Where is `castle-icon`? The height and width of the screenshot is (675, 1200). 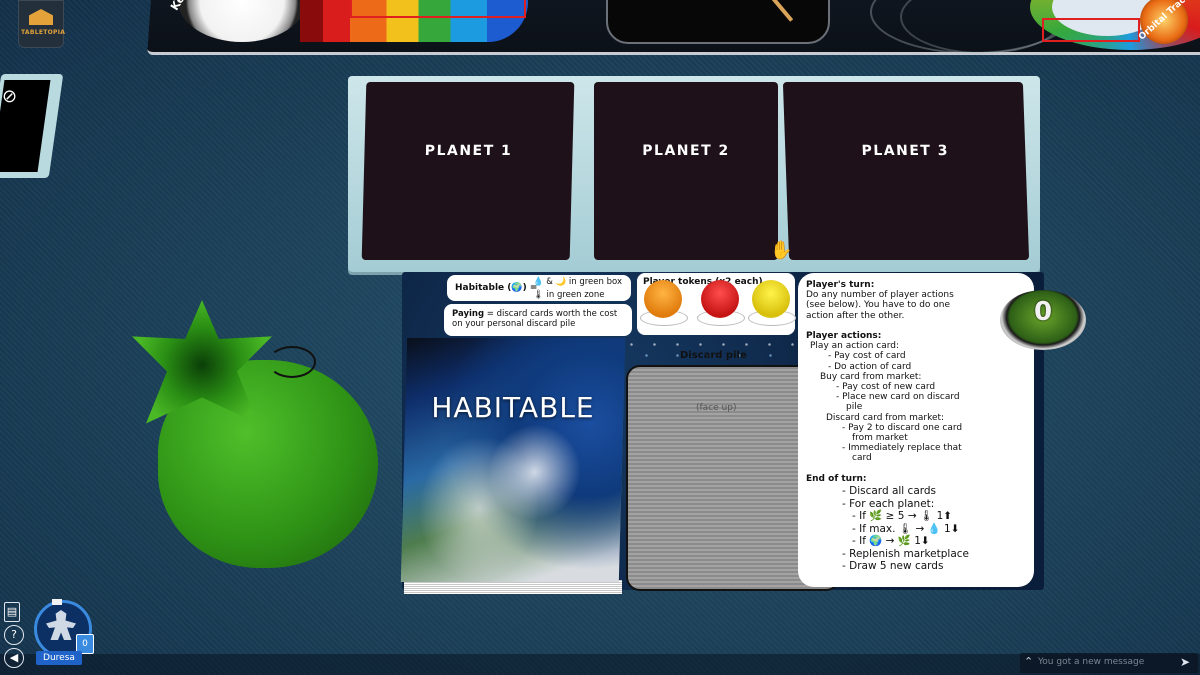 castle-icon is located at coordinates (41, 17).